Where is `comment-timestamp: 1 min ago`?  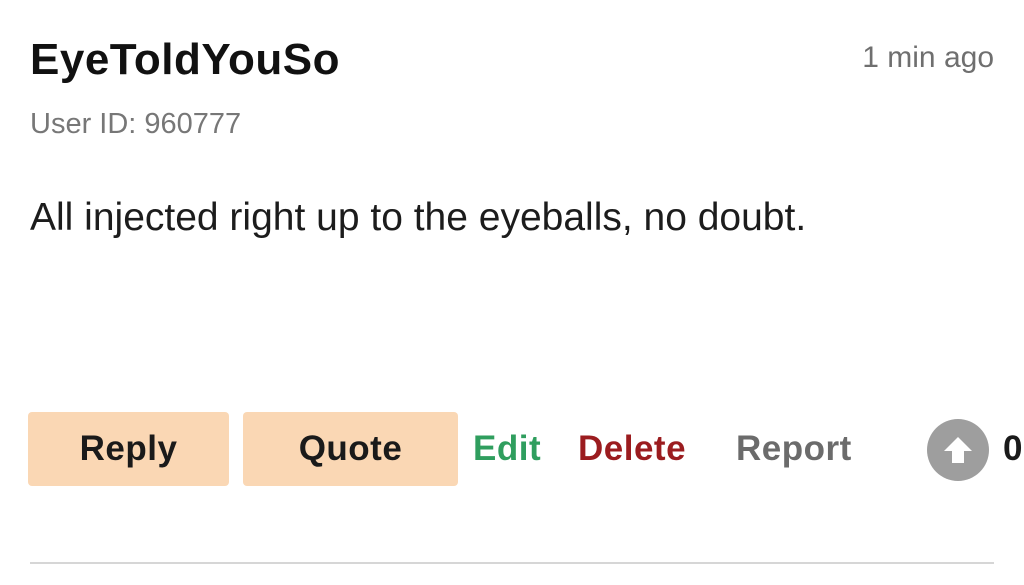 comment-timestamp: 1 min ago is located at coordinates (928, 57).